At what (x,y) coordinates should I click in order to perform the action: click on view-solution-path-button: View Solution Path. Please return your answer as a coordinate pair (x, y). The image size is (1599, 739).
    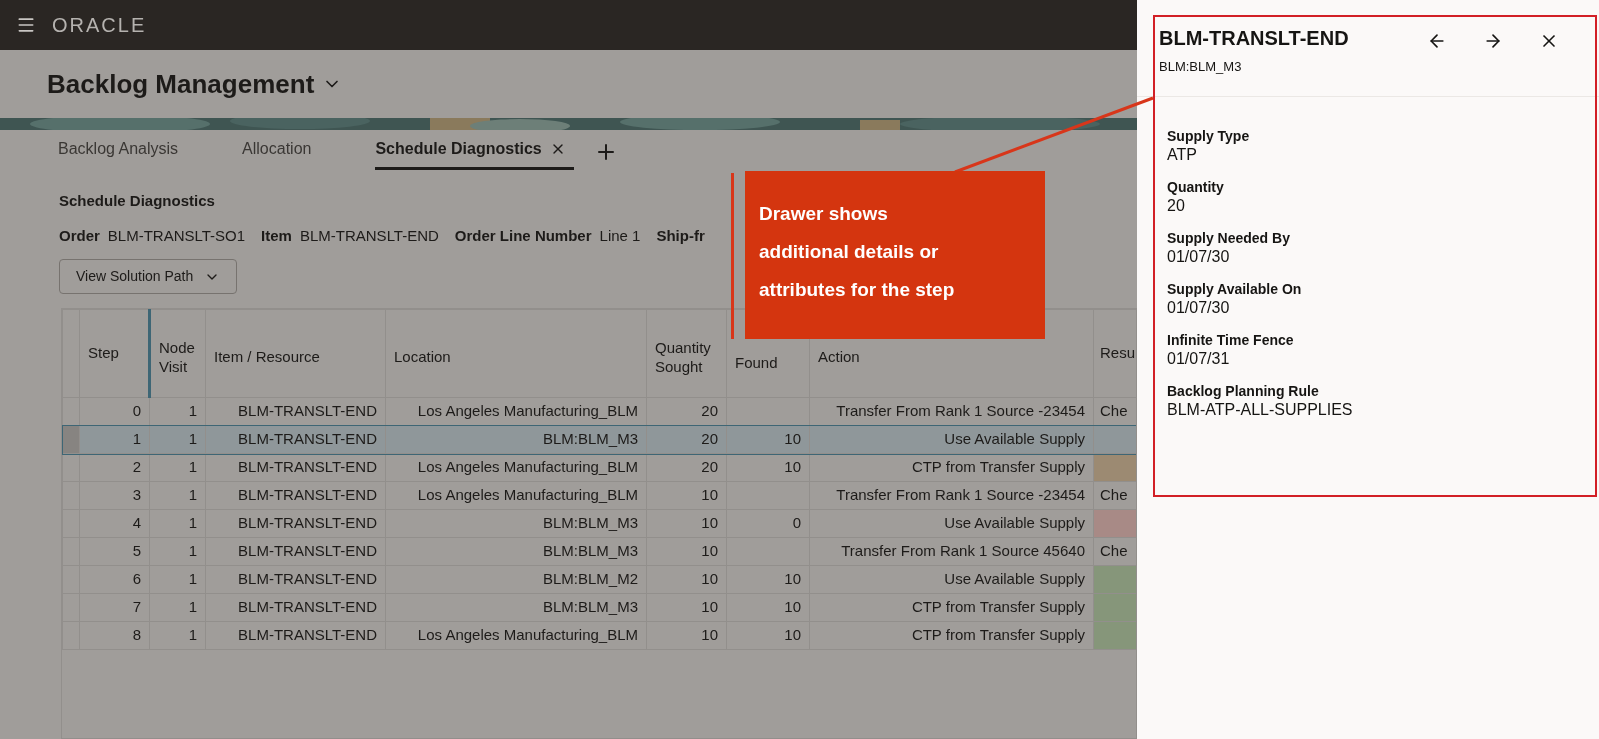
    Looking at the image, I should click on (148, 276).